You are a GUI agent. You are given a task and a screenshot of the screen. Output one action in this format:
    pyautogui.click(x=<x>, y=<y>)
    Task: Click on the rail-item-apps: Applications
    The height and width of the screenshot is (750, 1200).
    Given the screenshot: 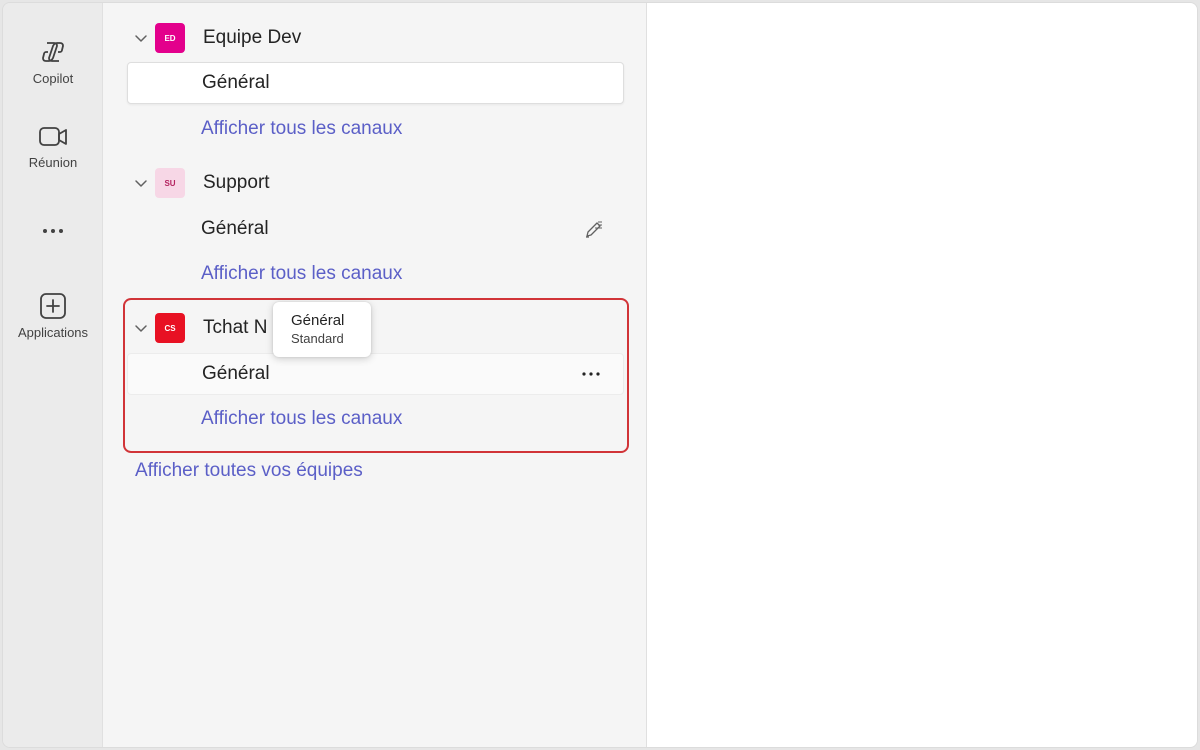 What is the action you would take?
    pyautogui.click(x=53, y=315)
    